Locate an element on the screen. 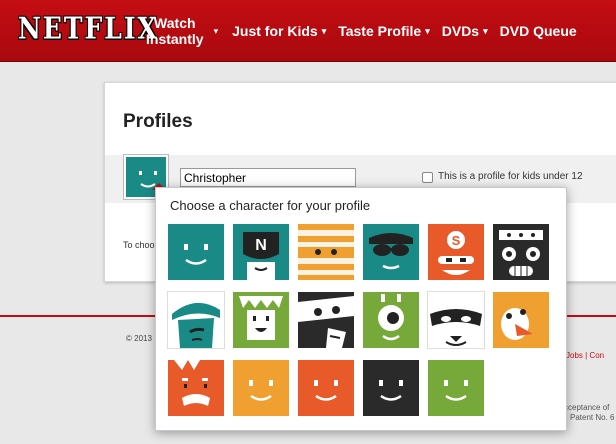 This screenshot has width=616, height=444. robot-icon is located at coordinates (521, 253).